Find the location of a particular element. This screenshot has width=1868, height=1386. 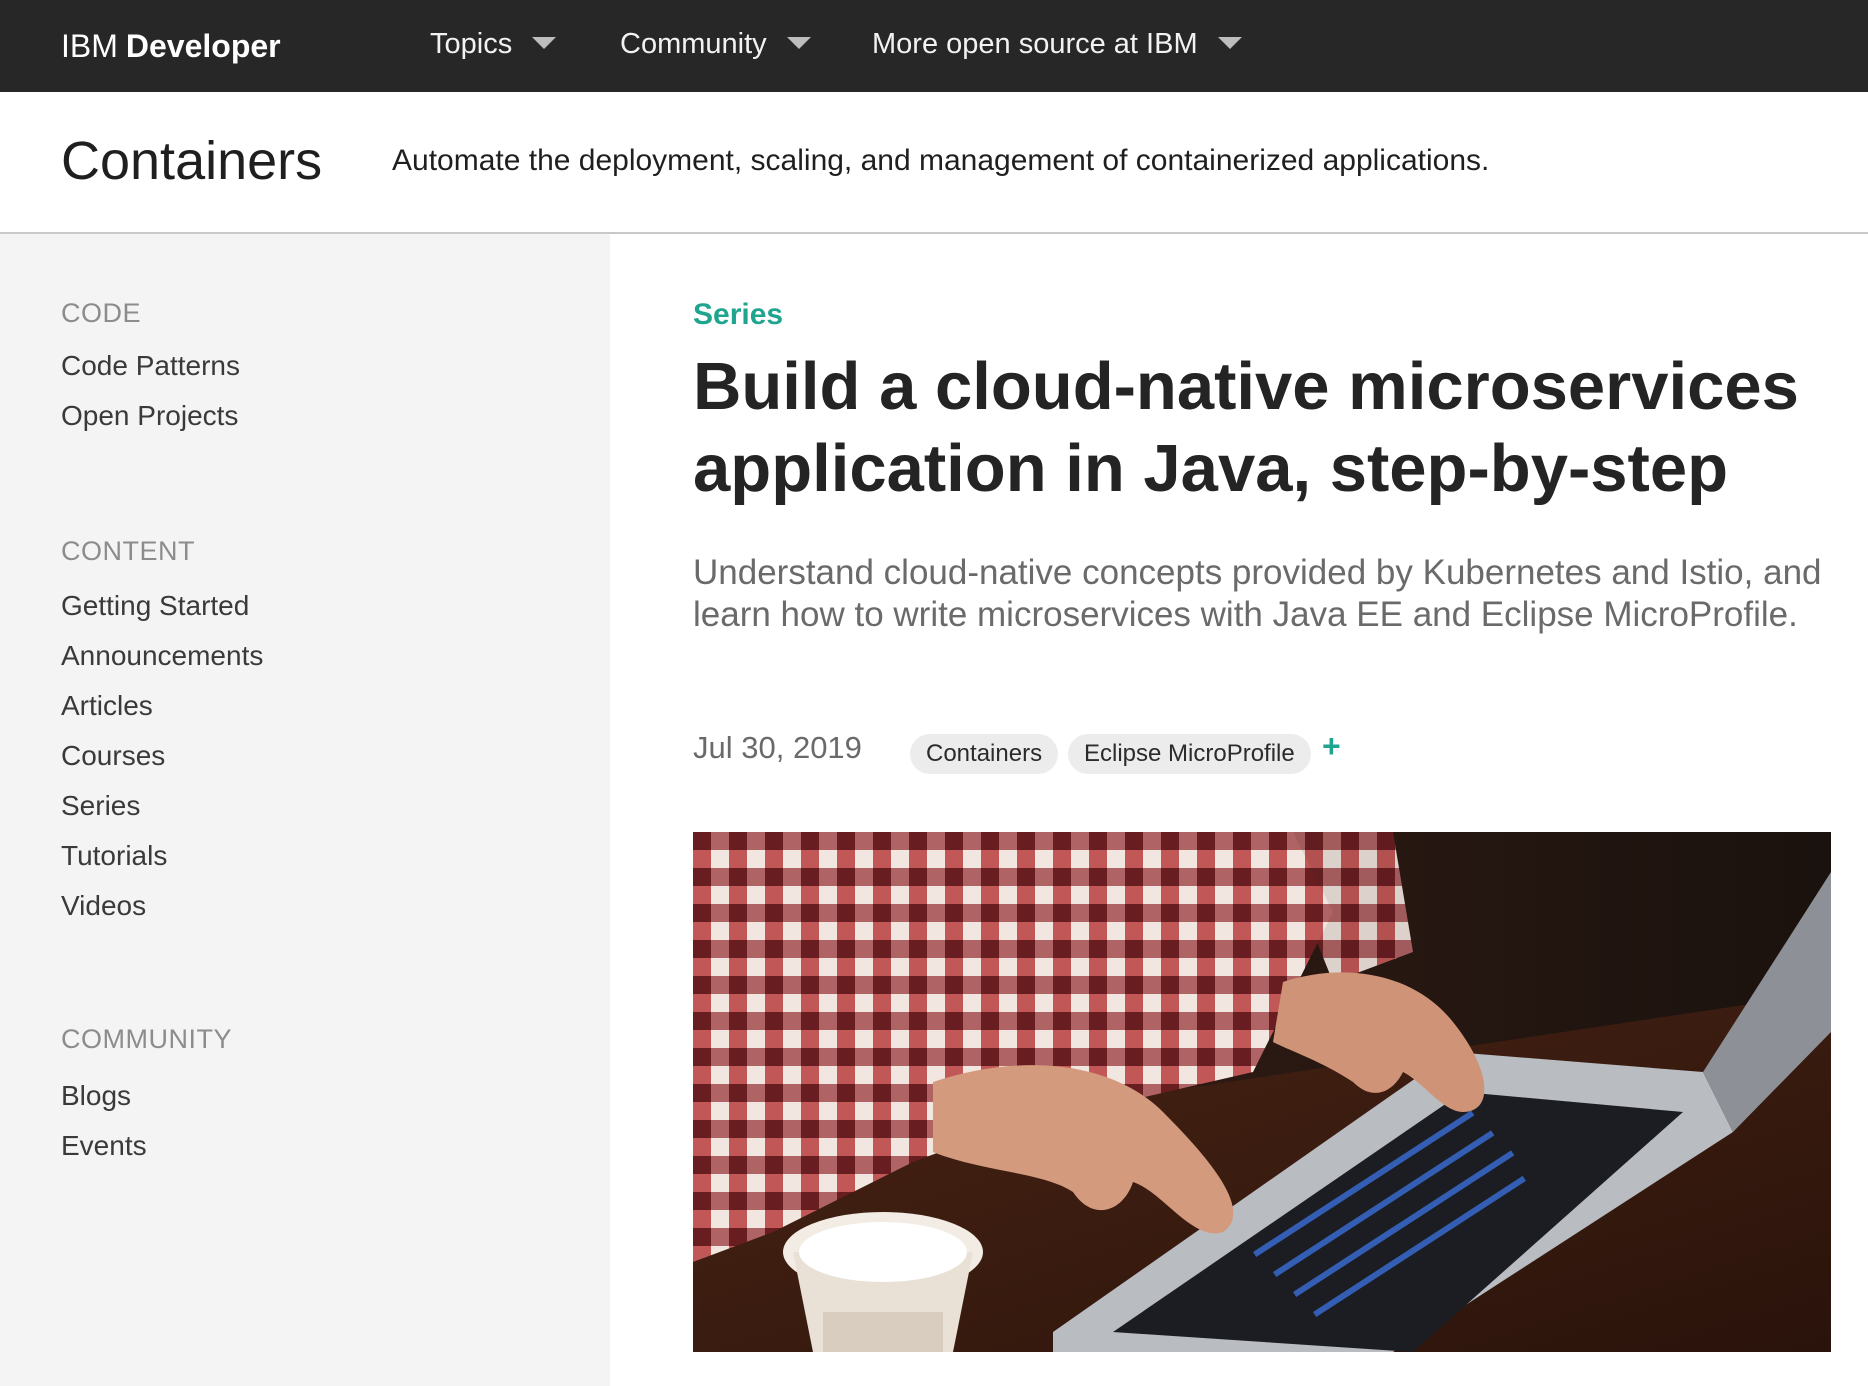

sidebar-item-events: Events is located at coordinates (104, 1146).